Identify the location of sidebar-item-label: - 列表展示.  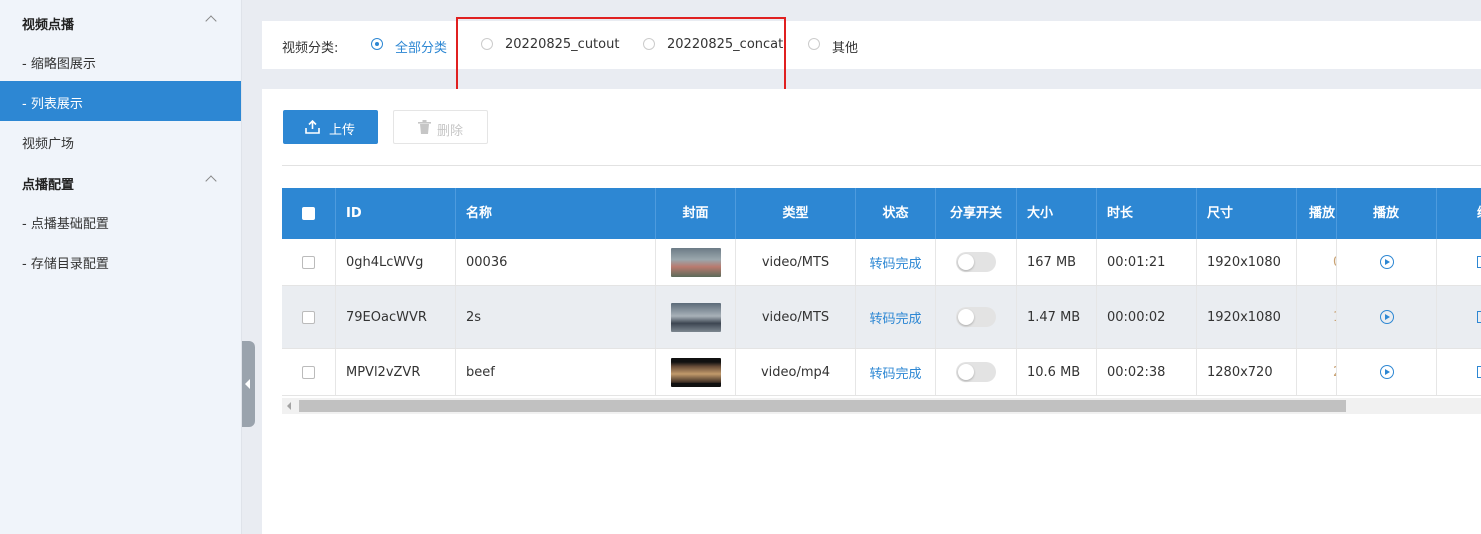
(52, 104).